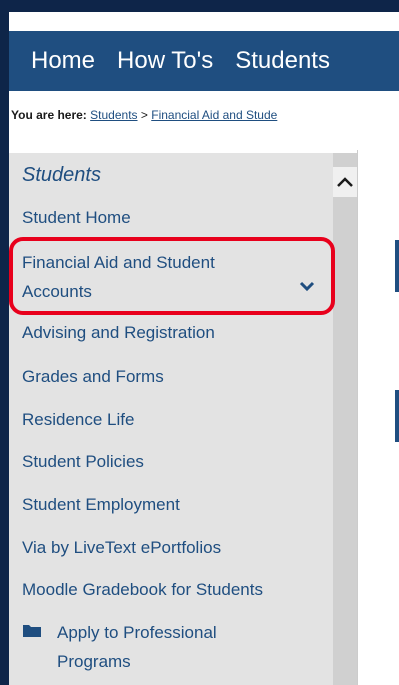  I want to click on top-nav: Home How To's Students, so click(204, 61).